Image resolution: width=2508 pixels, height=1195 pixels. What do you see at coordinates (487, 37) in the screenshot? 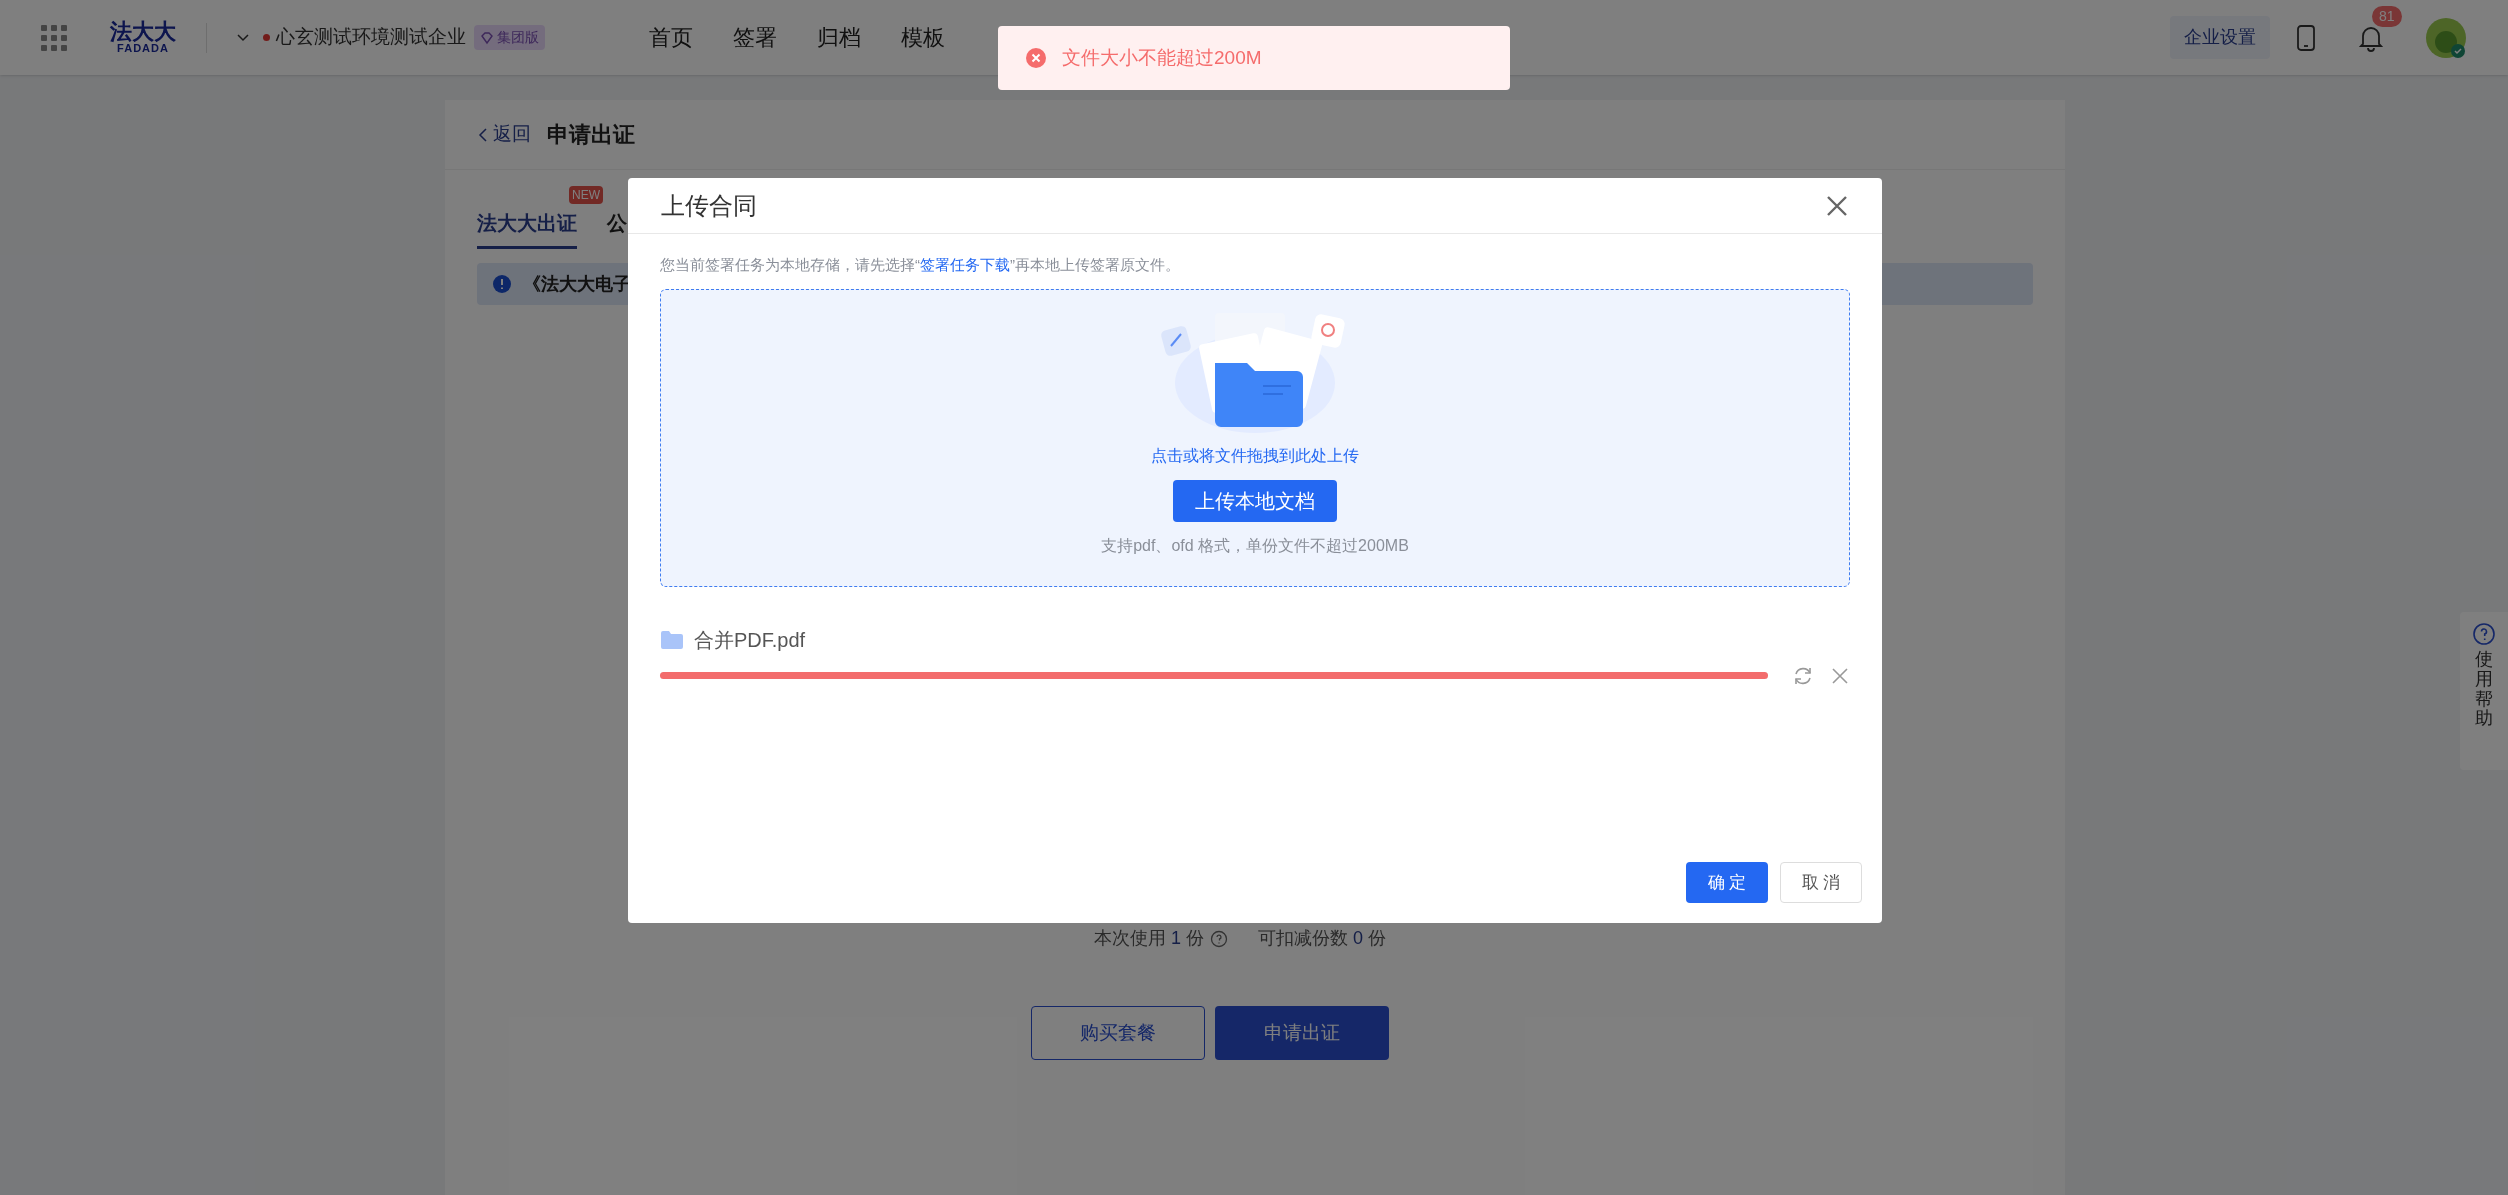
I see `diamond-icon` at bounding box center [487, 37].